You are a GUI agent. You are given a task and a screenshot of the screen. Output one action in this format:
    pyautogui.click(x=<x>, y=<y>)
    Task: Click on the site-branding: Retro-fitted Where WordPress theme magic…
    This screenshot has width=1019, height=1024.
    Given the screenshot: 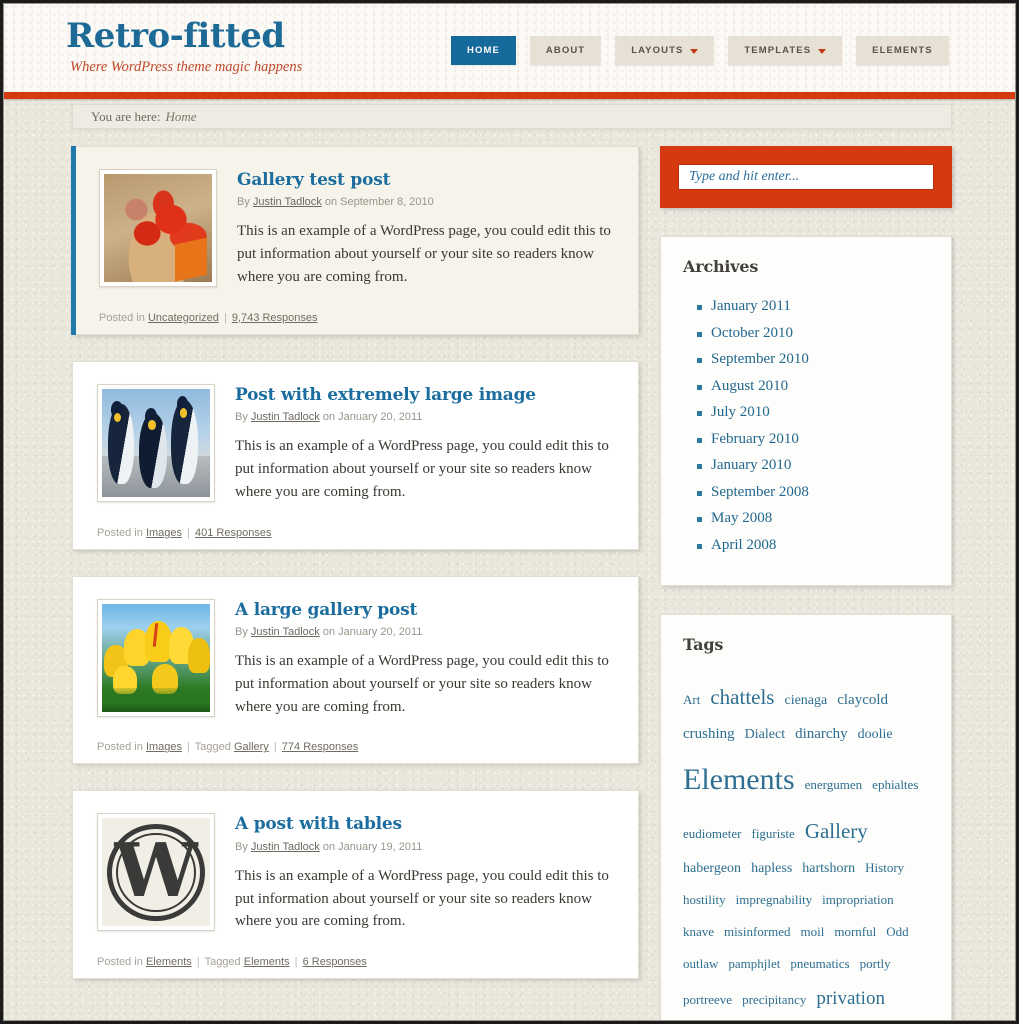 What is the action you would take?
    pyautogui.click(x=184, y=46)
    